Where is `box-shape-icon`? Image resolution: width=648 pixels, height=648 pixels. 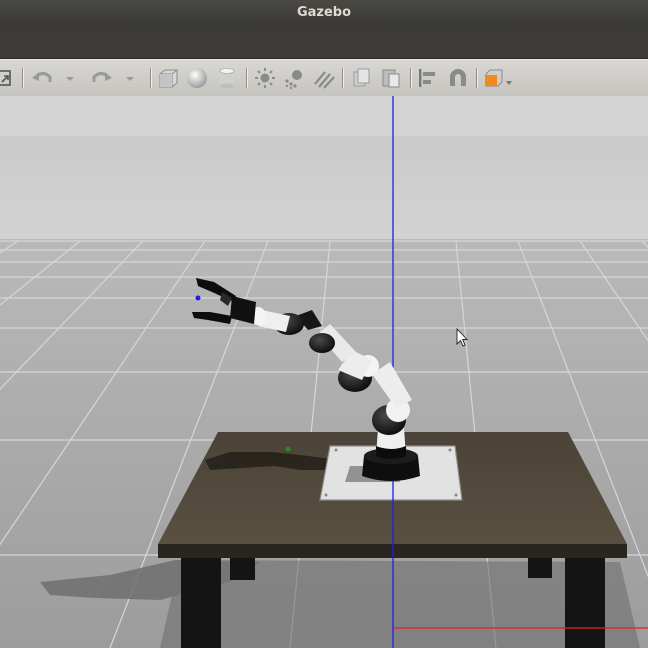 box-shape-icon is located at coordinates (168, 78).